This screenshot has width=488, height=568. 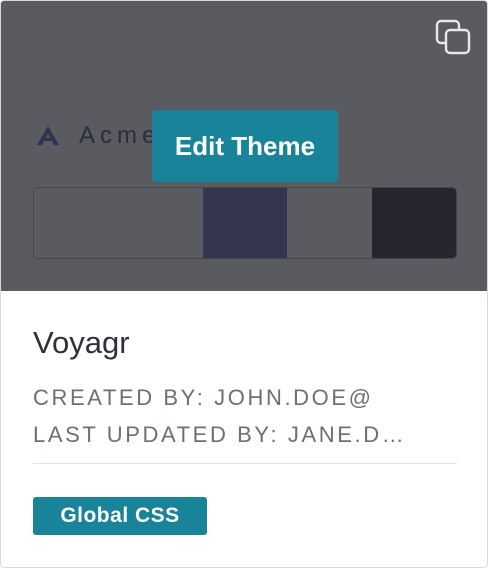 I want to click on color-palette, so click(x=245, y=223).